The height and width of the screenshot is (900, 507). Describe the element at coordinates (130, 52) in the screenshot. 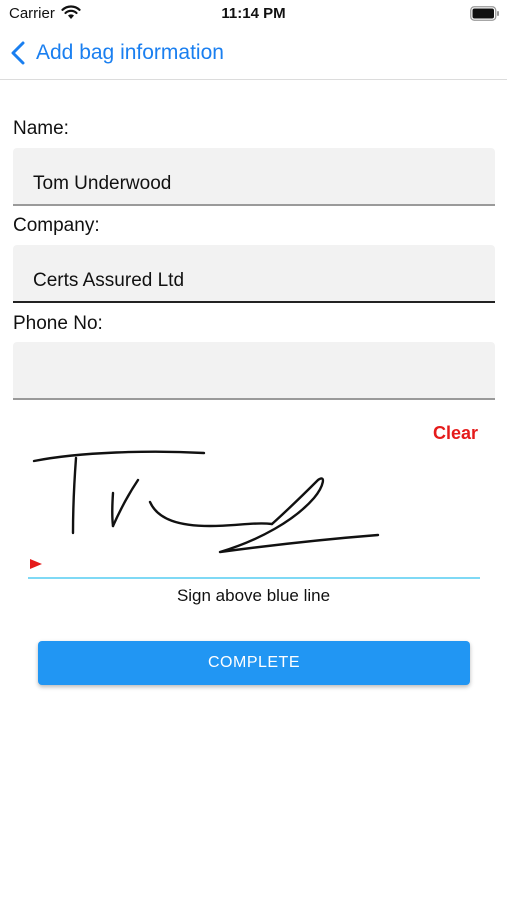

I see `nav-title: Add bag information` at that location.